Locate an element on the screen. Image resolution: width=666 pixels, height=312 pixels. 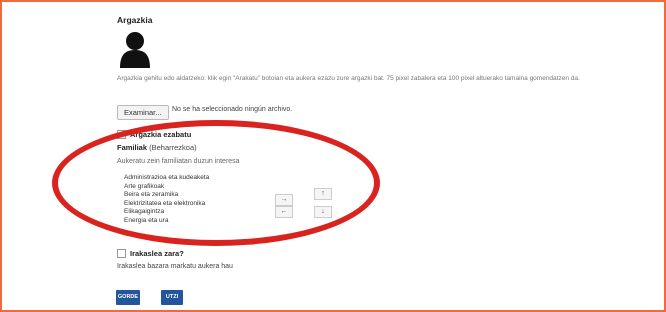
move-right-button: → is located at coordinates (284, 200).